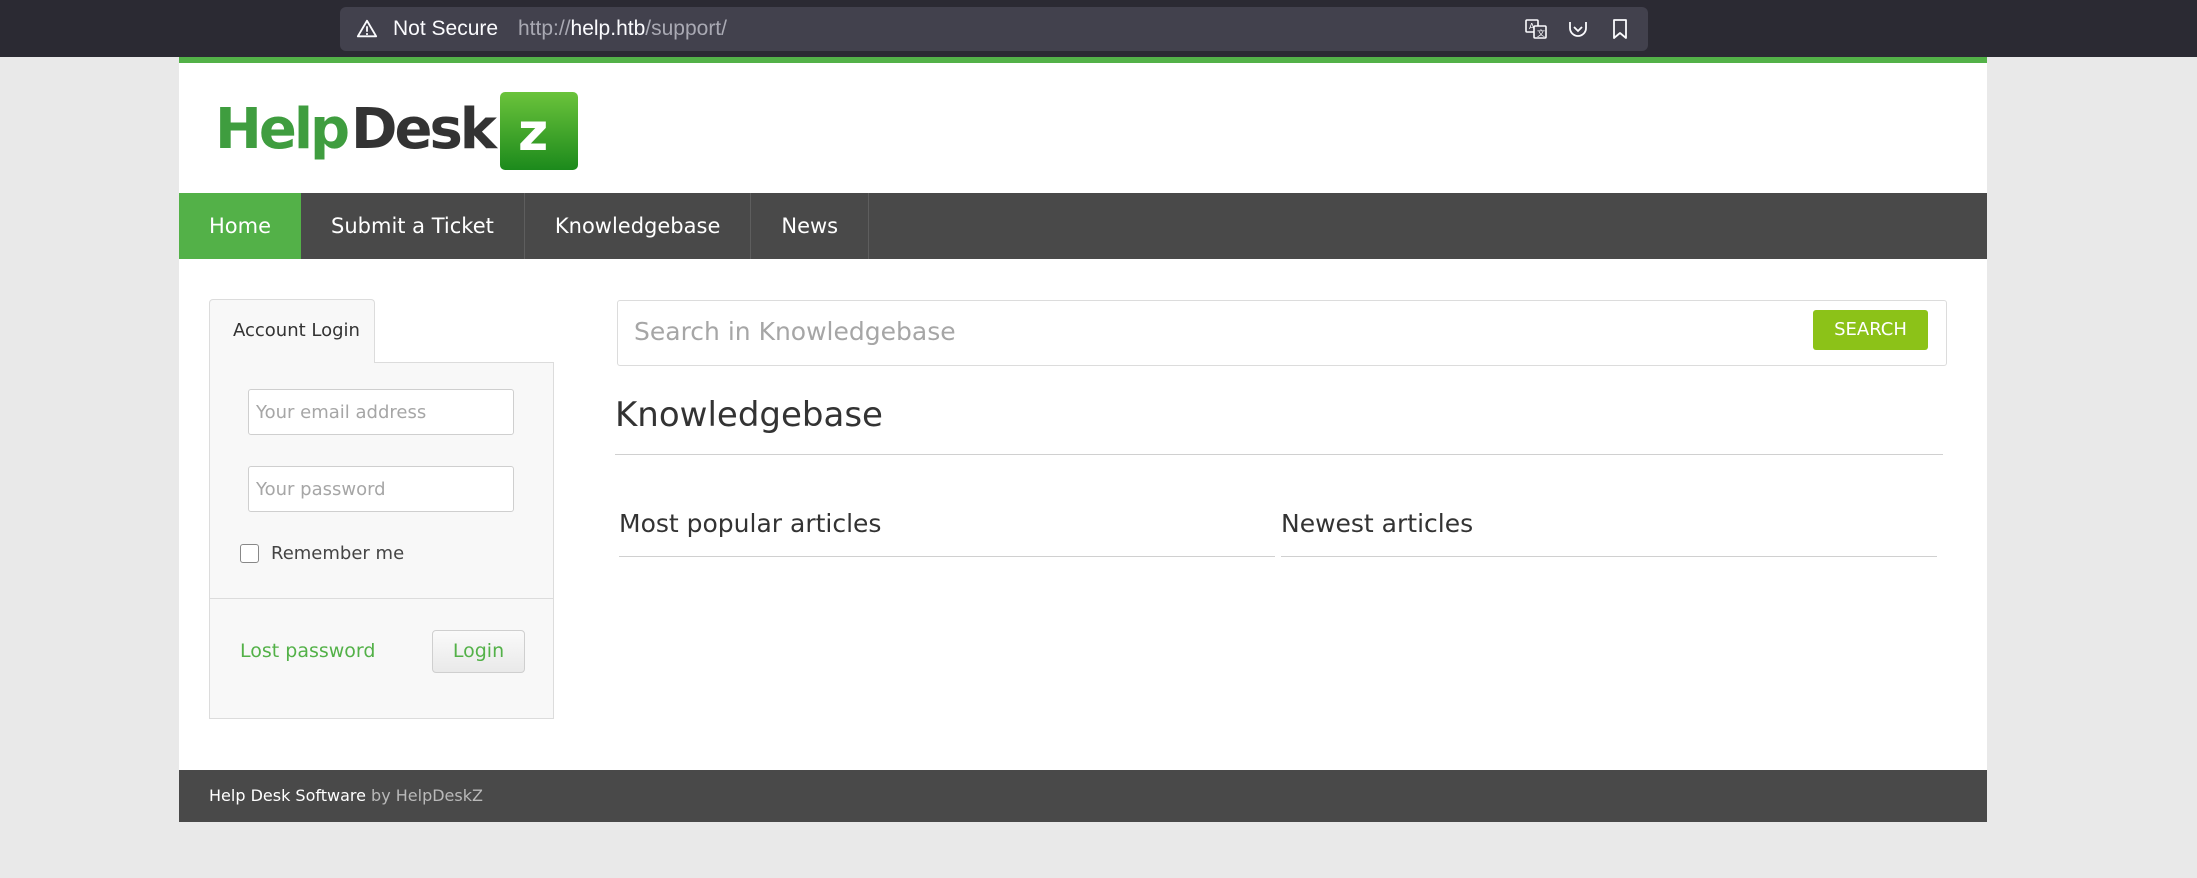 The width and height of the screenshot is (2197, 878). Describe the element at coordinates (287, 795) in the screenshot. I see `footer-software-link: Help Desk Software` at that location.